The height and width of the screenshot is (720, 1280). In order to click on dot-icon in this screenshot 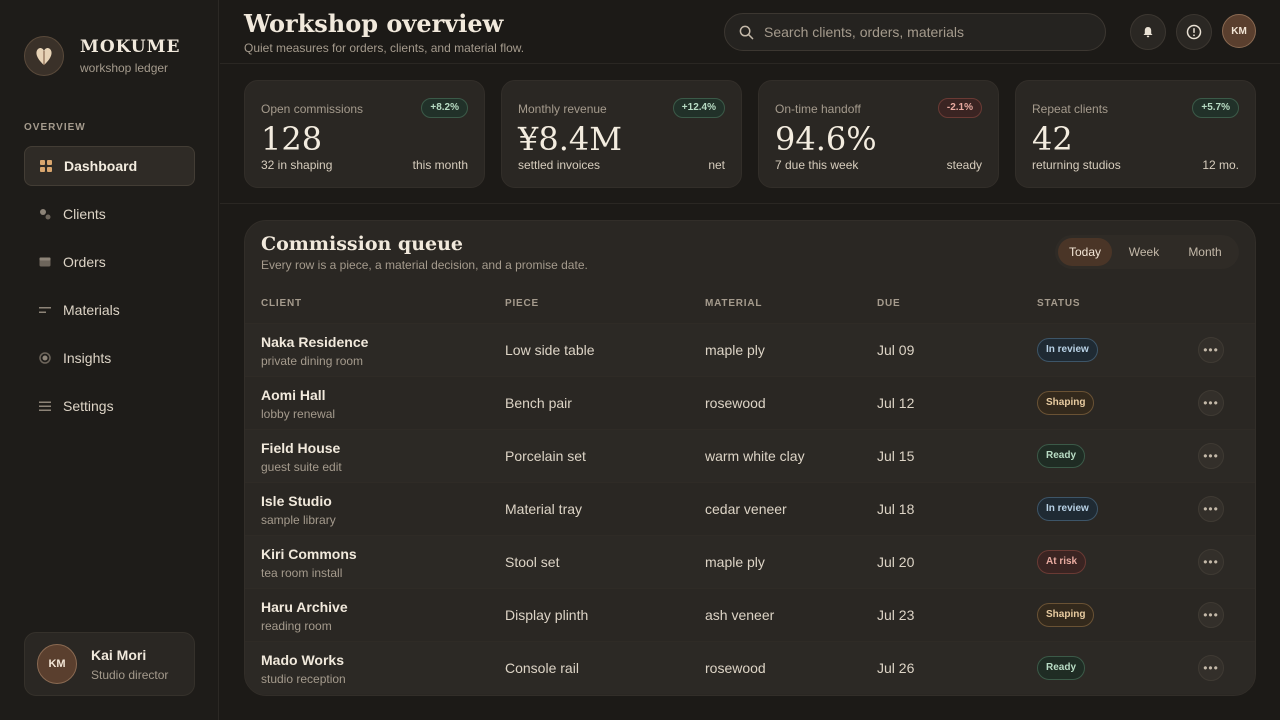, I will do `click(45, 358)`.